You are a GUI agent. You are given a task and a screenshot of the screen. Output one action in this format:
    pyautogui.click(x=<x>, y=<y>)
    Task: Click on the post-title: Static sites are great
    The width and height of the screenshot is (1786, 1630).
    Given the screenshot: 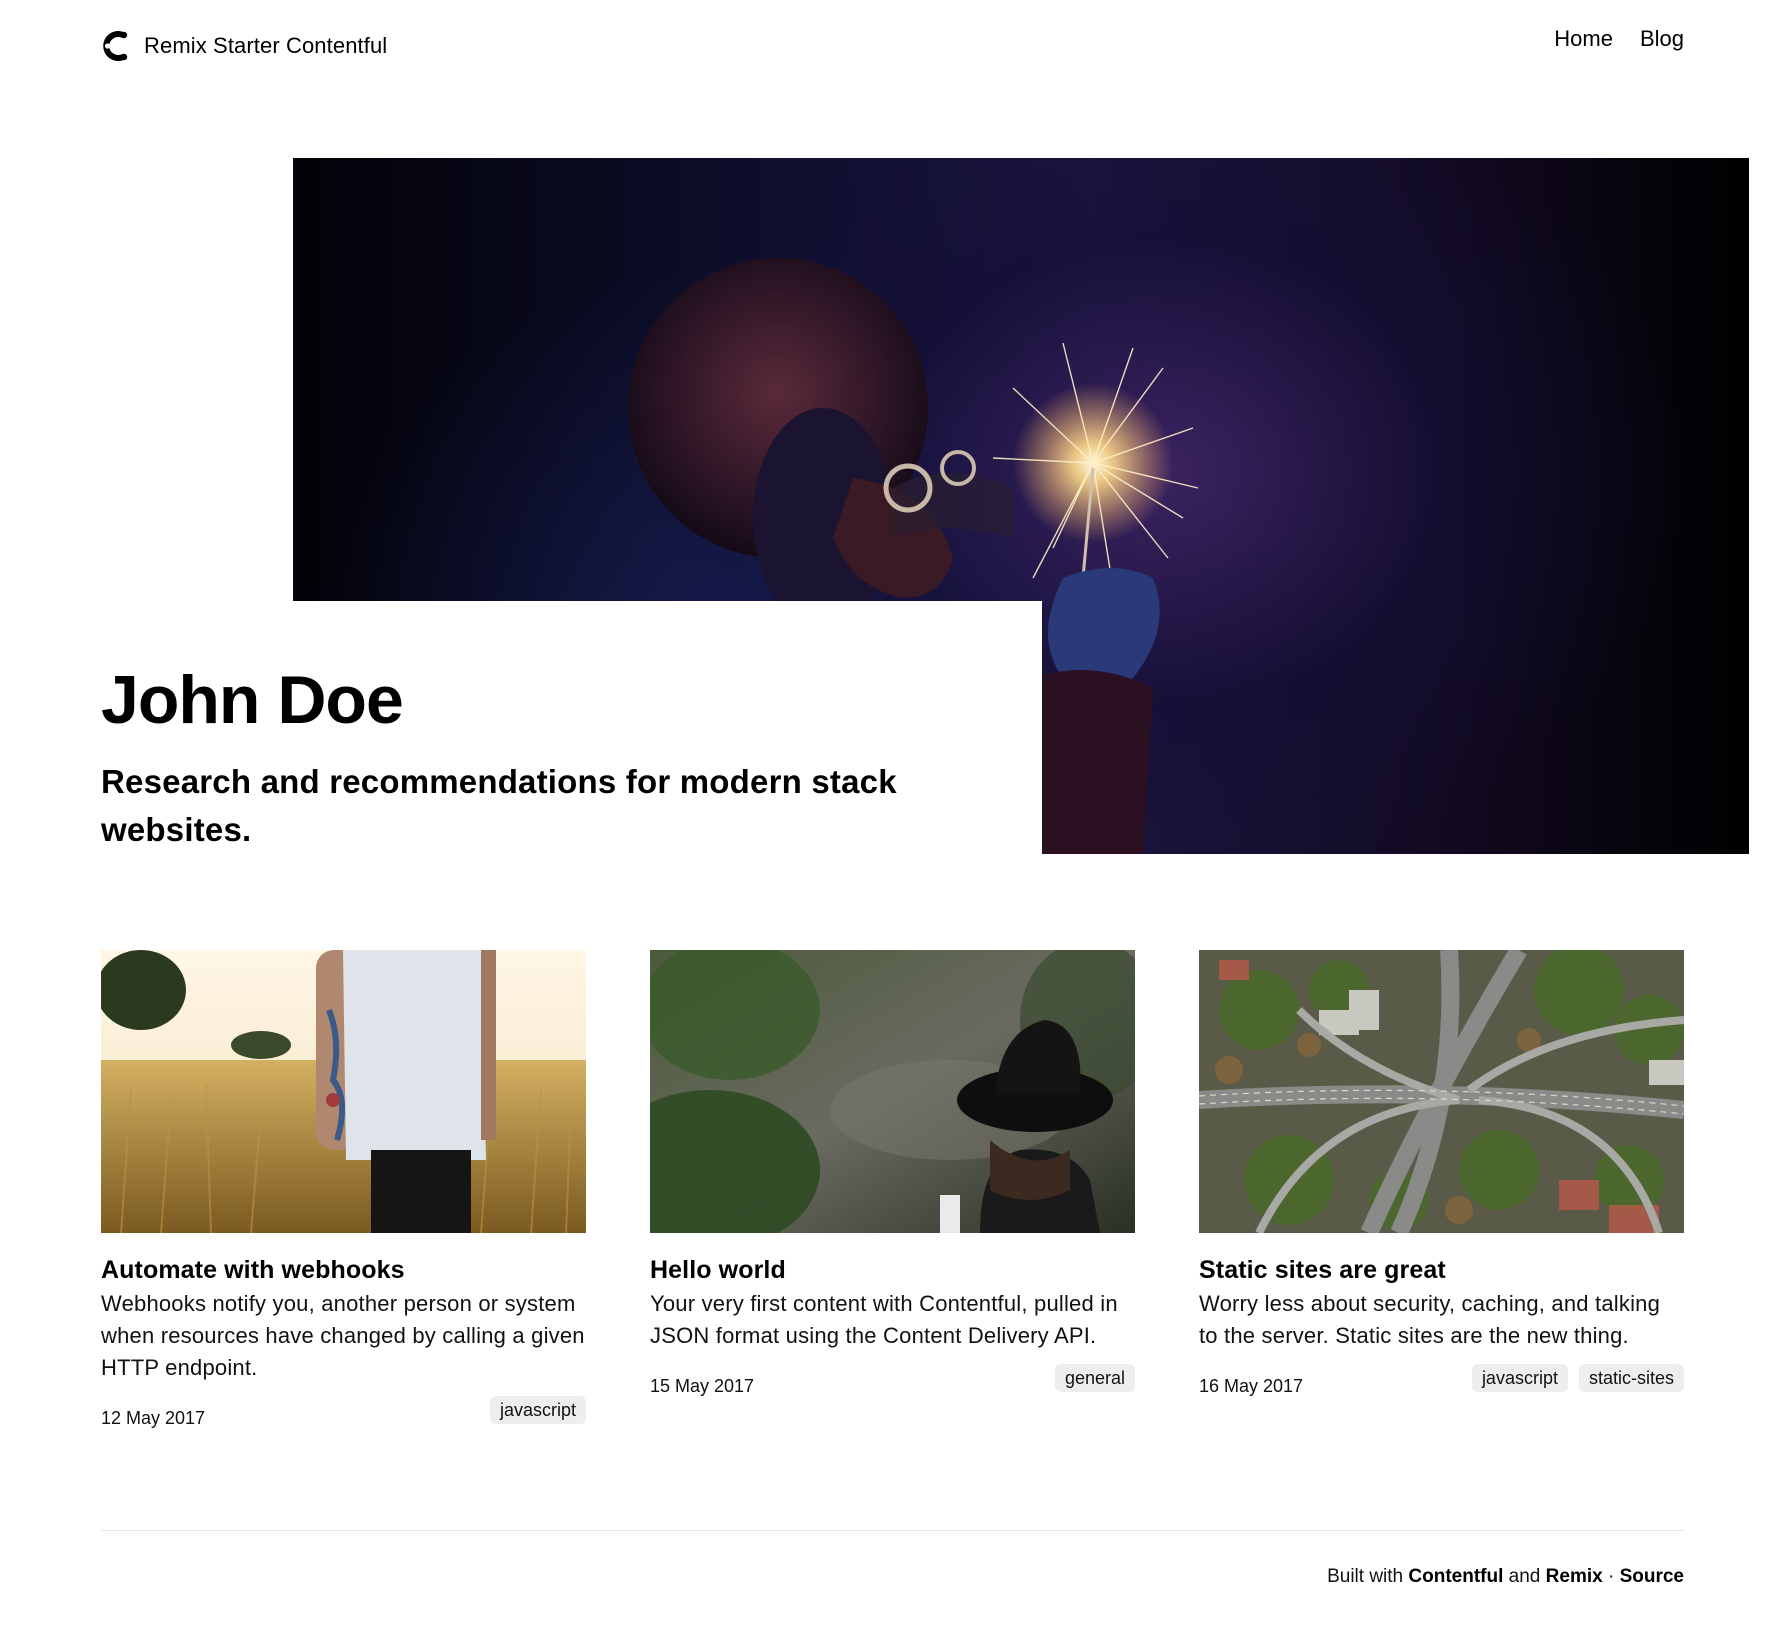 What is the action you would take?
    pyautogui.click(x=1441, y=1270)
    